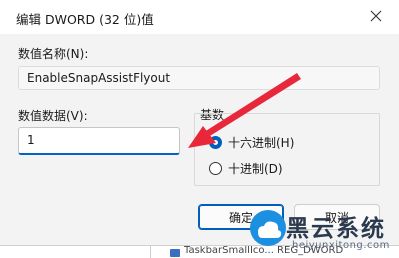 The width and height of the screenshot is (399, 258). What do you see at coordinates (268, 228) in the screenshot?
I see `cloud-logo-icon` at bounding box center [268, 228].